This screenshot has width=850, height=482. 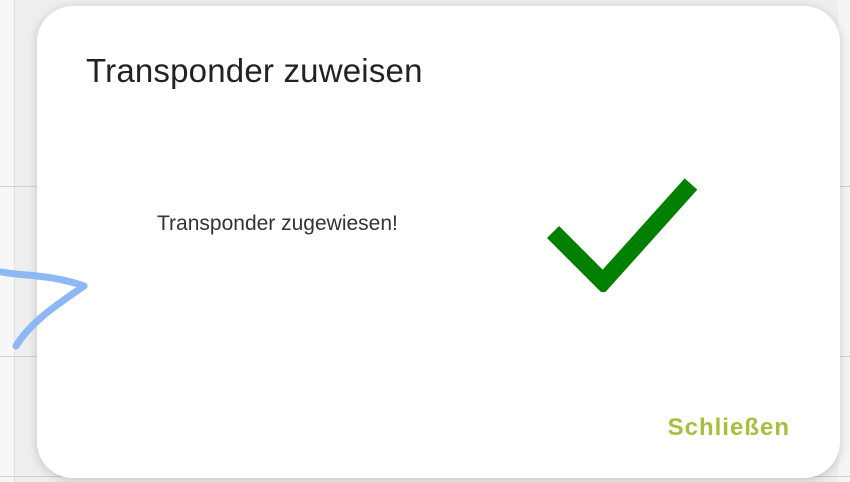 What do you see at coordinates (622, 235) in the screenshot?
I see `check-icon` at bounding box center [622, 235].